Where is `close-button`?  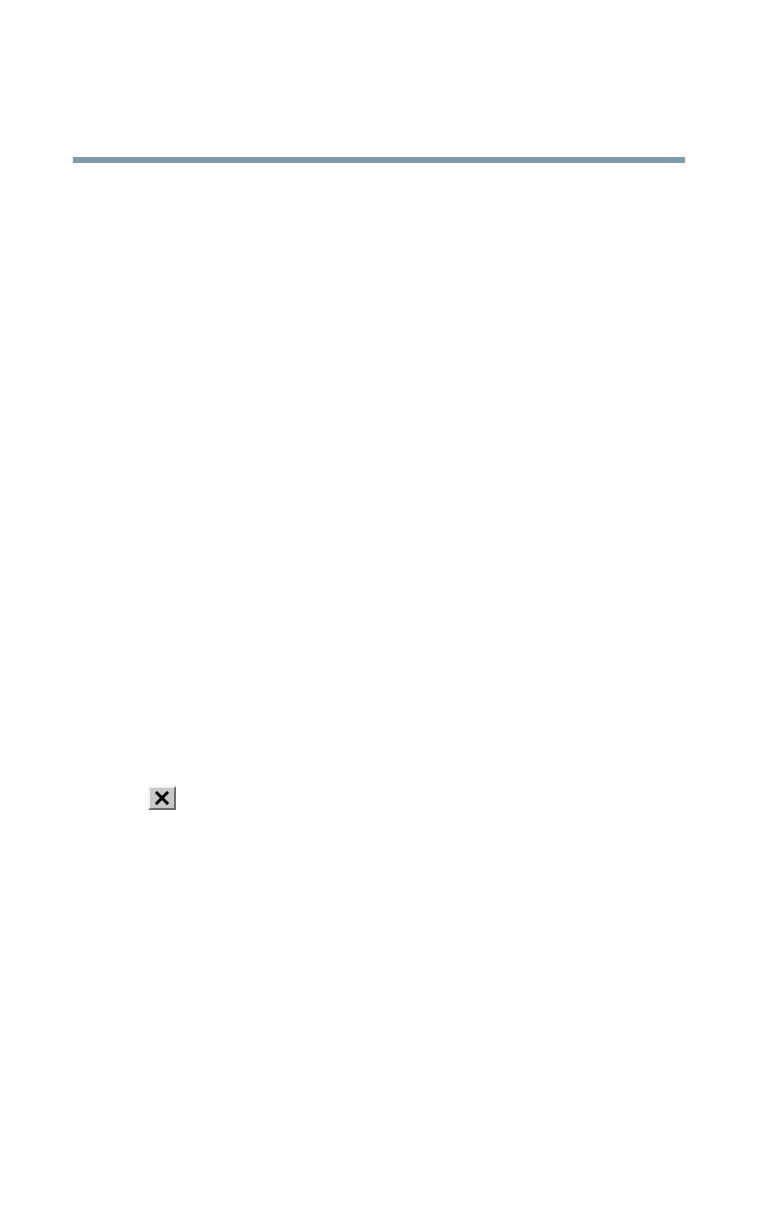 close-button is located at coordinates (162, 798).